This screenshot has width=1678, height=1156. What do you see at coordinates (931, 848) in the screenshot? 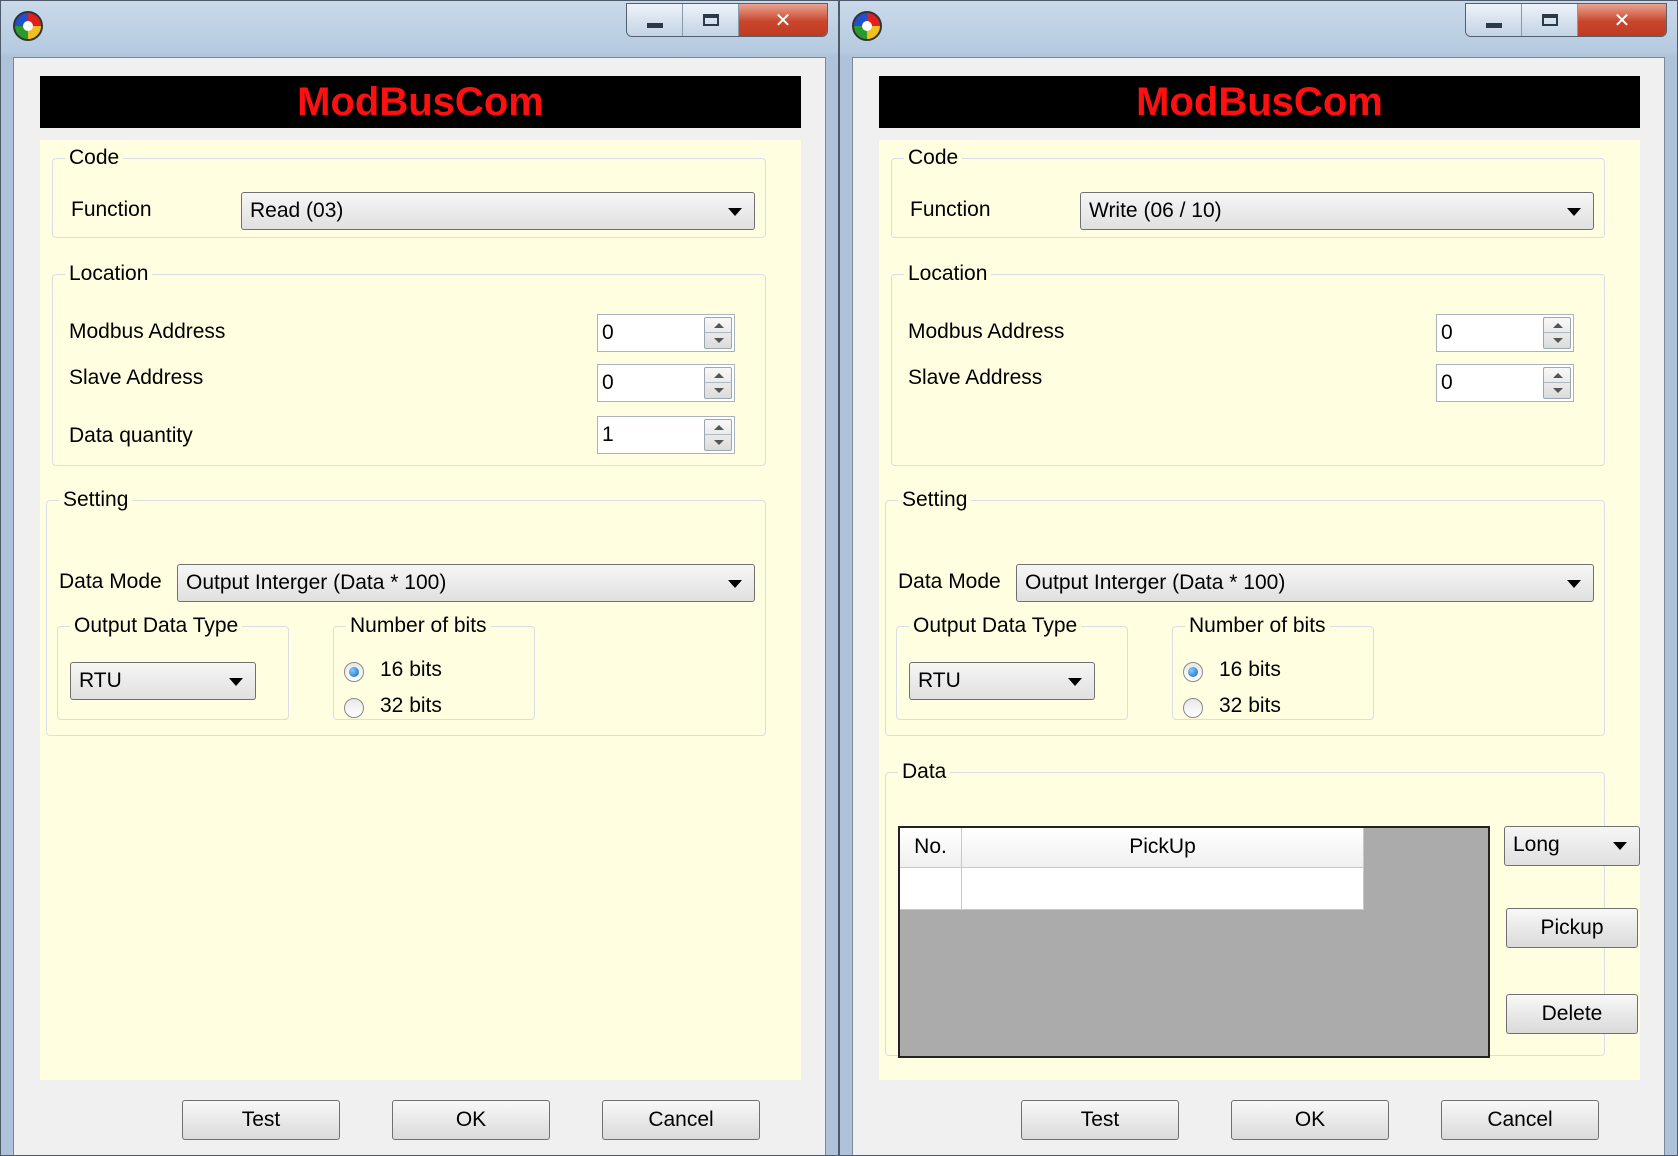
I see `column-header-no: No.` at bounding box center [931, 848].